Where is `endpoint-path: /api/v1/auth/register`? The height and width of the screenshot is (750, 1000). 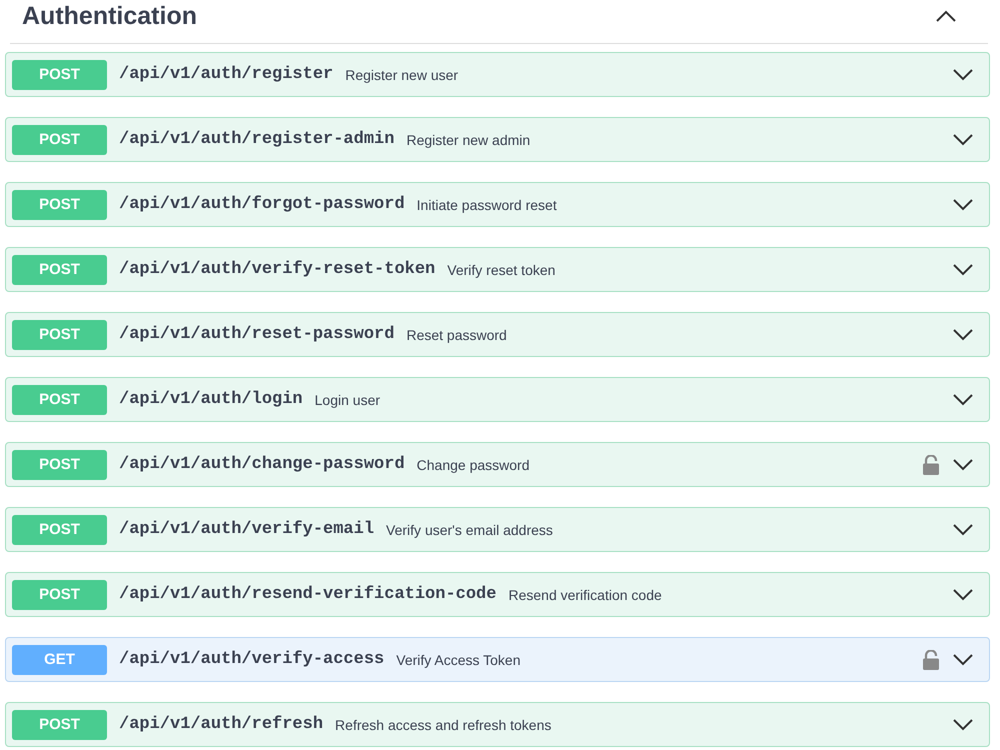
endpoint-path: /api/v1/auth/register is located at coordinates (226, 74).